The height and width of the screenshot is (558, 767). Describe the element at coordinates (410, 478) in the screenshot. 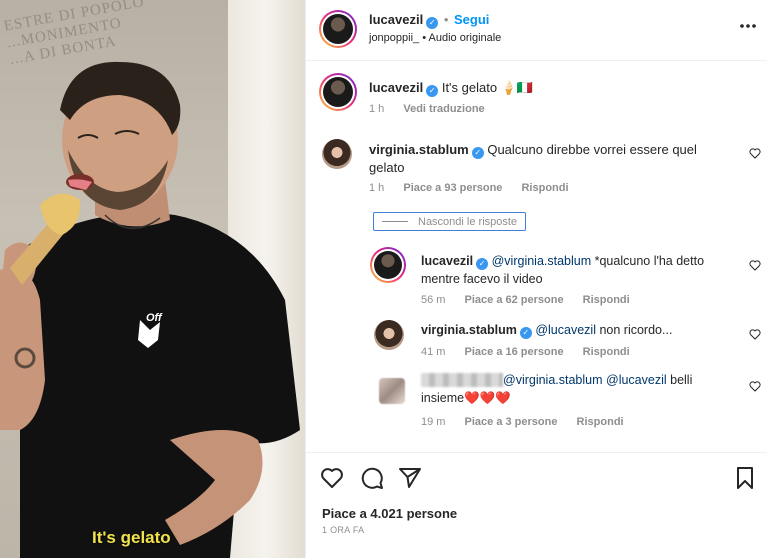

I see `share-send-icon` at that location.